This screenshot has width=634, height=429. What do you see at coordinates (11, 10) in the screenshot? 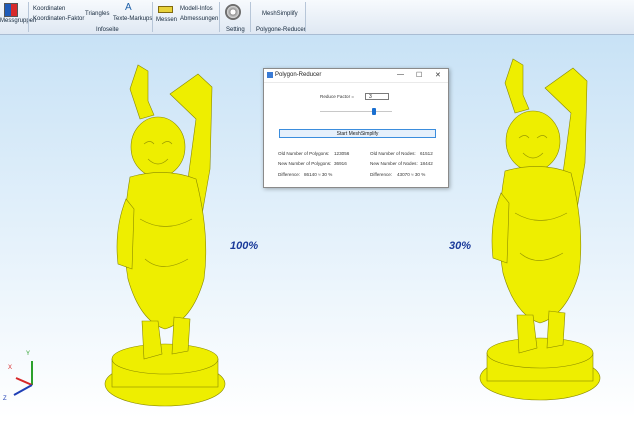
I see `messgruppen-icon` at bounding box center [11, 10].